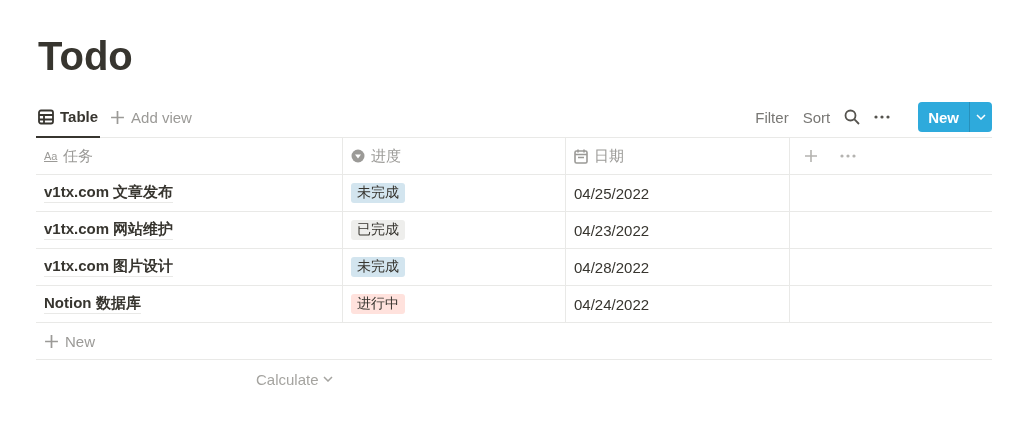  I want to click on task-title: v1tx.com 网站维护, so click(109, 230).